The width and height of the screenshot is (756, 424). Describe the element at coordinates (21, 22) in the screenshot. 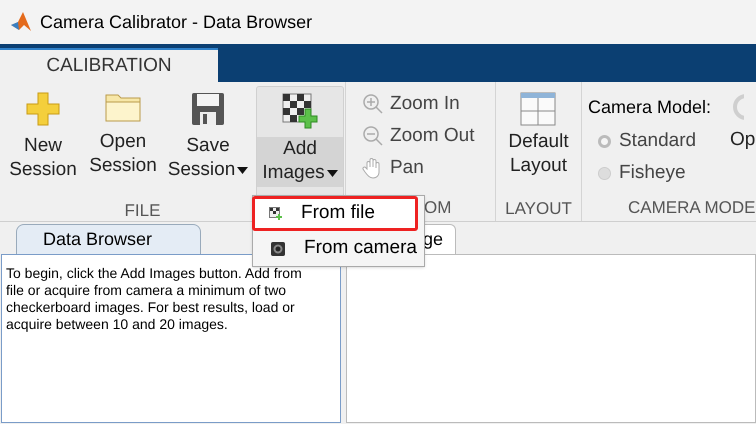

I see `app-logo-icon` at that location.